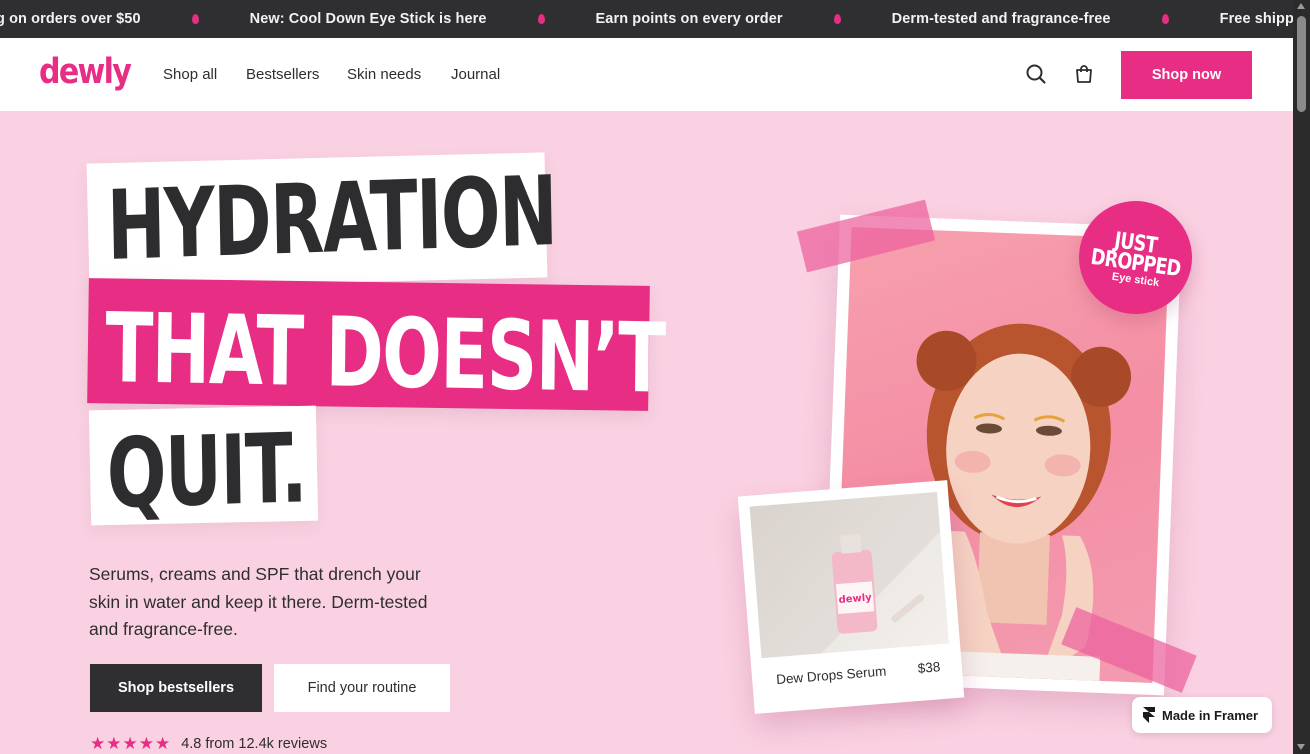 Image resolution: width=1310 pixels, height=754 pixels. I want to click on product-name: Dew Drops Serum, so click(831, 675).